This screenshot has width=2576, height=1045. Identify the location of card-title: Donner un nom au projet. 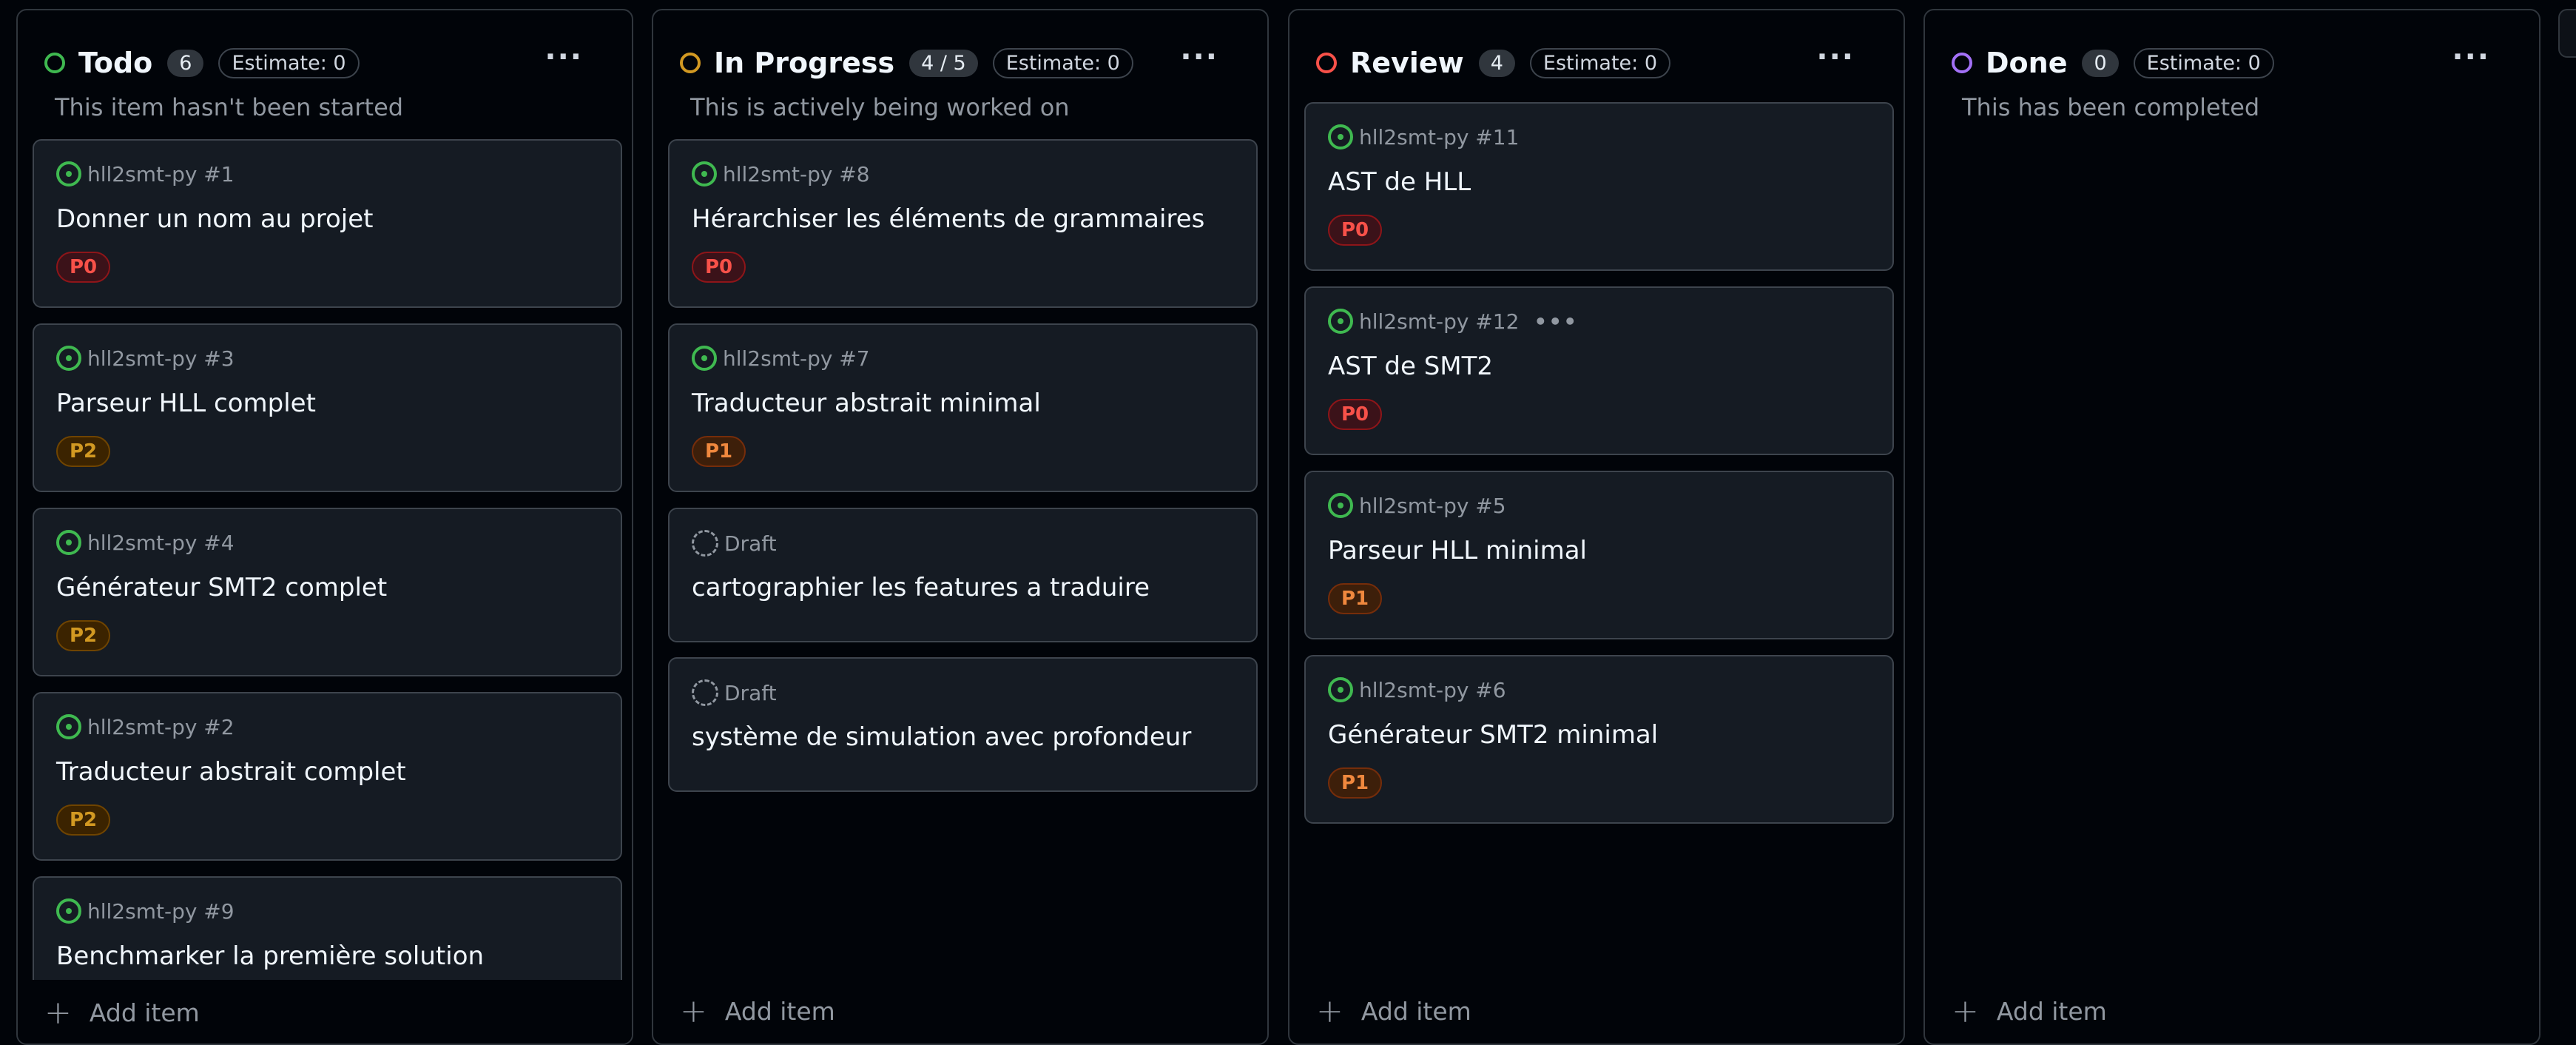
(214, 219).